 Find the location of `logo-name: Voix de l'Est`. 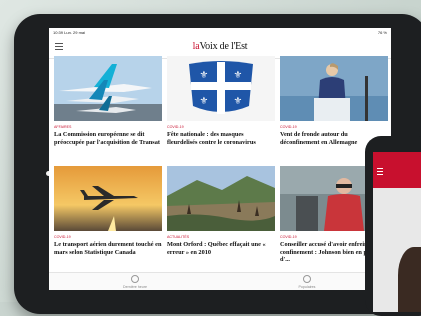

logo-name: Voix de l'Est is located at coordinates (223, 46).